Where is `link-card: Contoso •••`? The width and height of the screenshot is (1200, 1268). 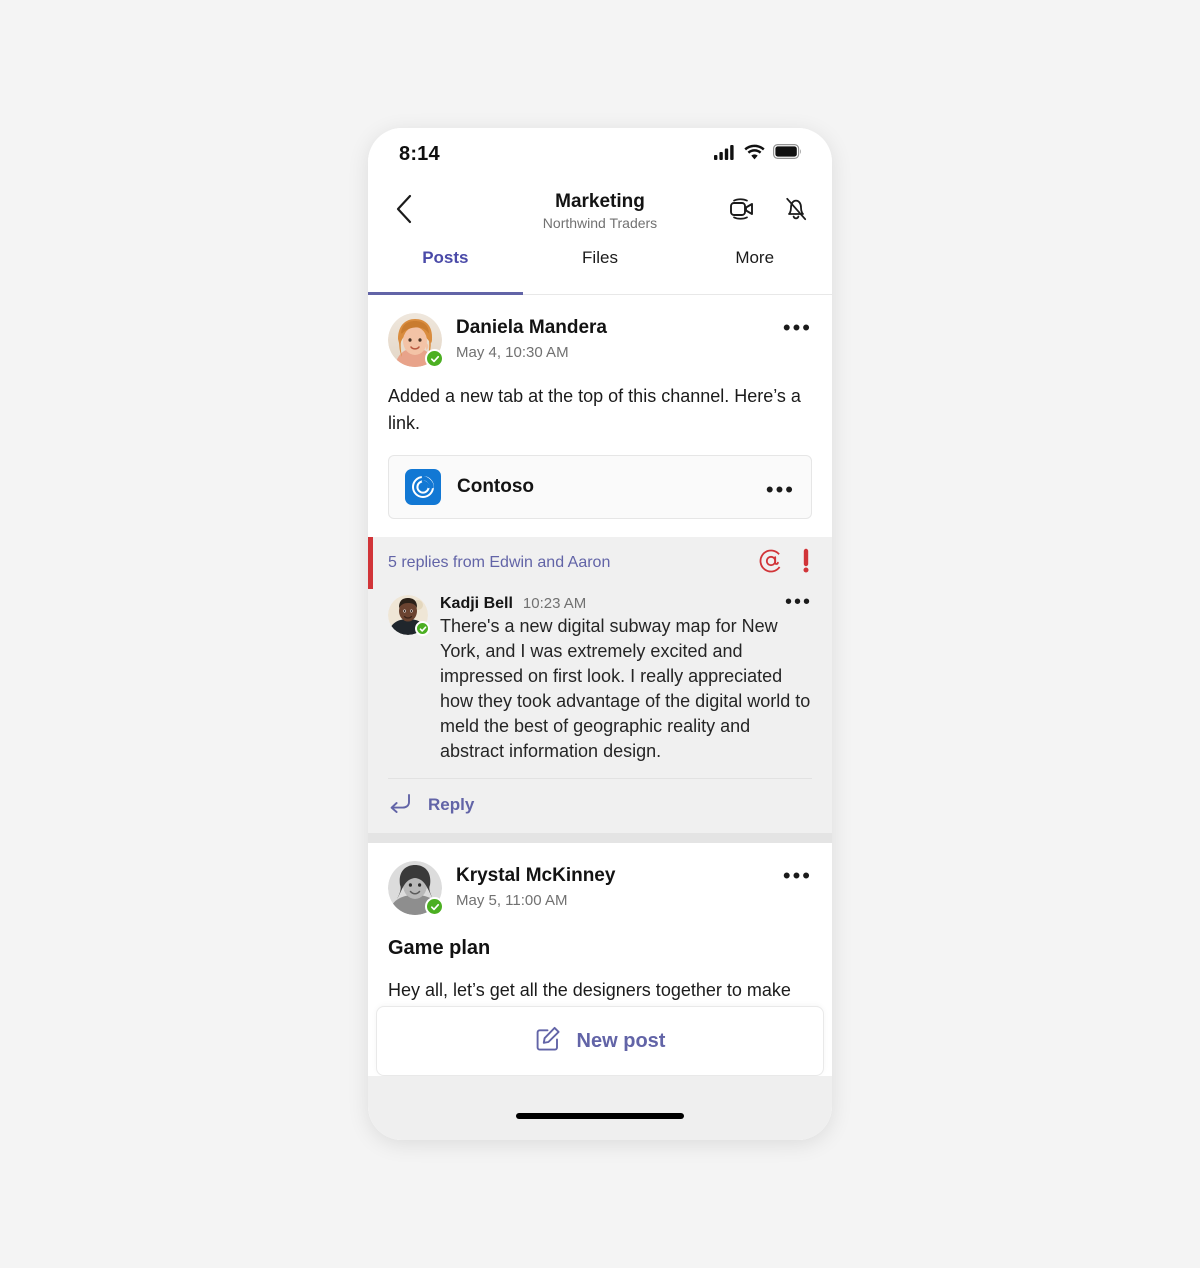 link-card: Contoso ••• is located at coordinates (600, 487).